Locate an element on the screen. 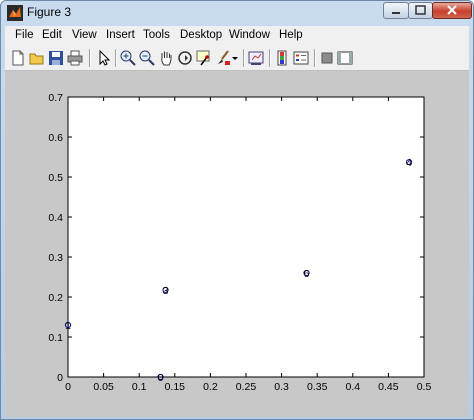 This screenshot has height=420, width=474. minimize-button is located at coordinates (396, 10).